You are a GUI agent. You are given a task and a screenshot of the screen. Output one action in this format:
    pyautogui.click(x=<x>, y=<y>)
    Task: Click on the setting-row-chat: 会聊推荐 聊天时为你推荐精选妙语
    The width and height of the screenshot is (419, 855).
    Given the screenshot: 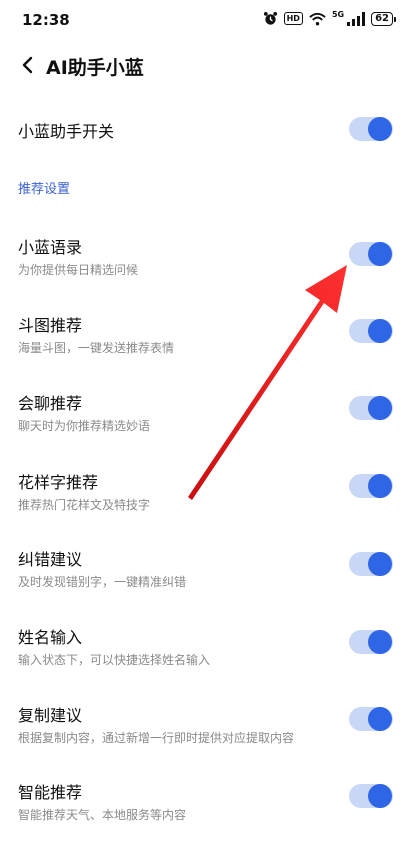 What is the action you would take?
    pyautogui.click(x=209, y=414)
    